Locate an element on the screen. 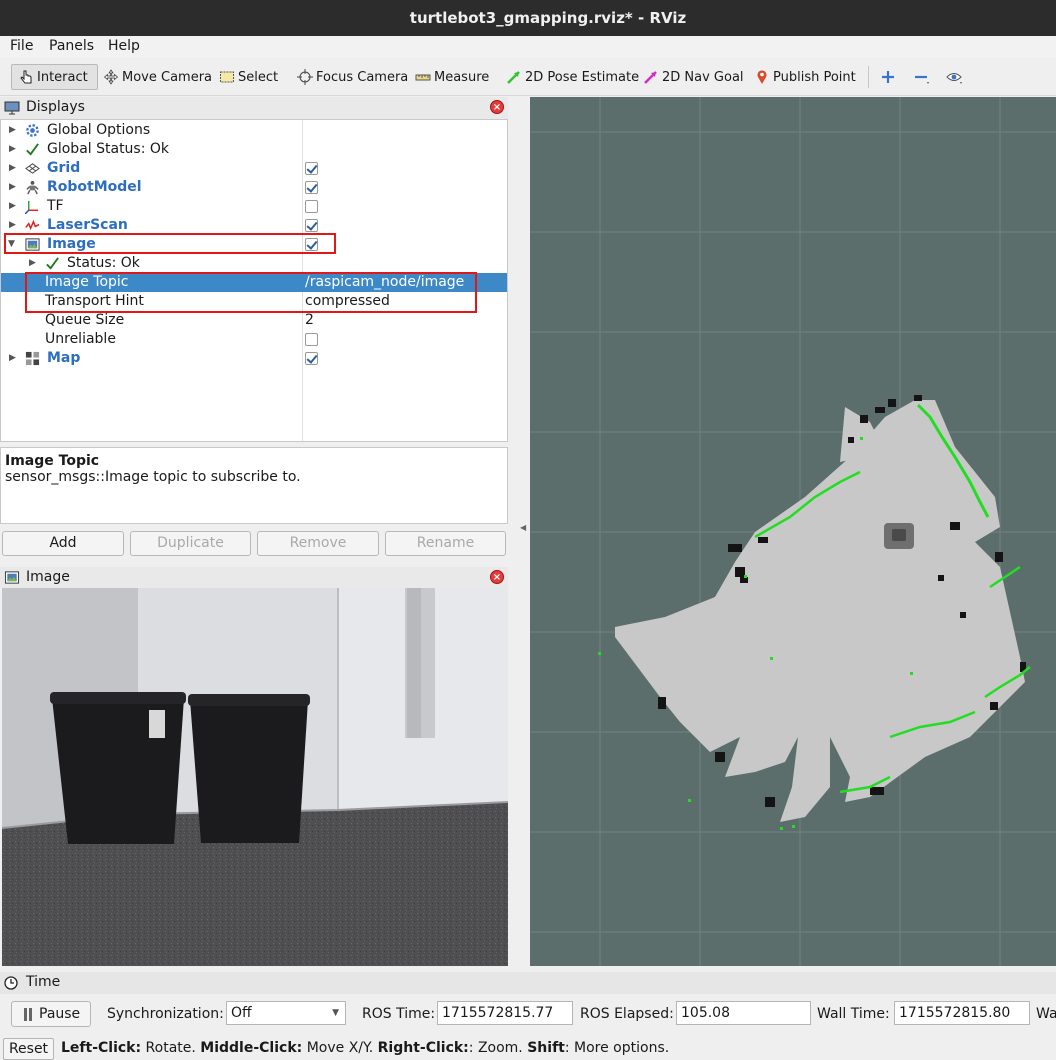 The width and height of the screenshot is (1056, 1060). add-button: Add is located at coordinates (63, 543).